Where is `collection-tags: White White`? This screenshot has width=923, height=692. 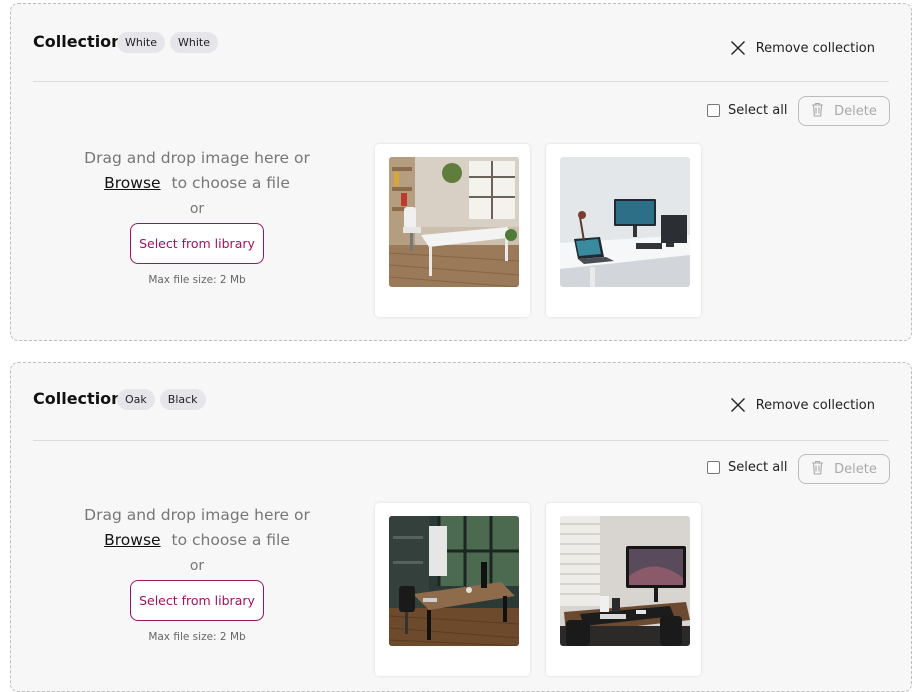 collection-tags: White White is located at coordinates (167, 42).